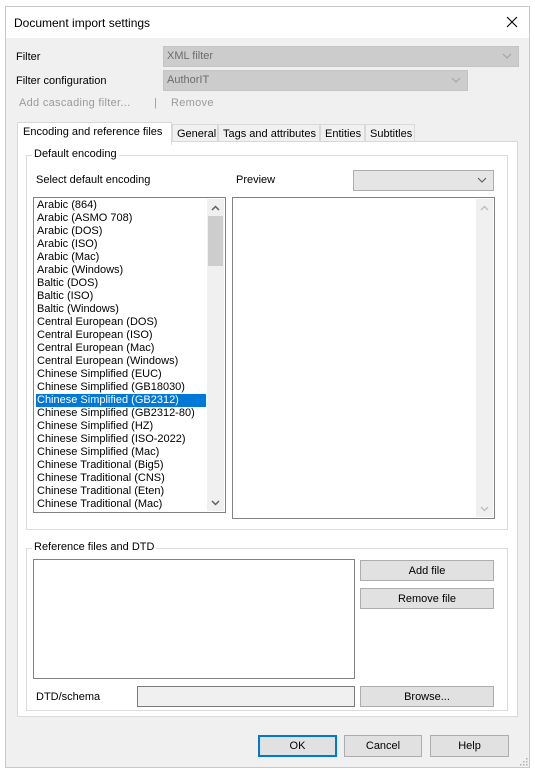 Image resolution: width=535 pixels, height=769 pixels. I want to click on filter-configuration-label: Filter configuration, so click(61, 81).